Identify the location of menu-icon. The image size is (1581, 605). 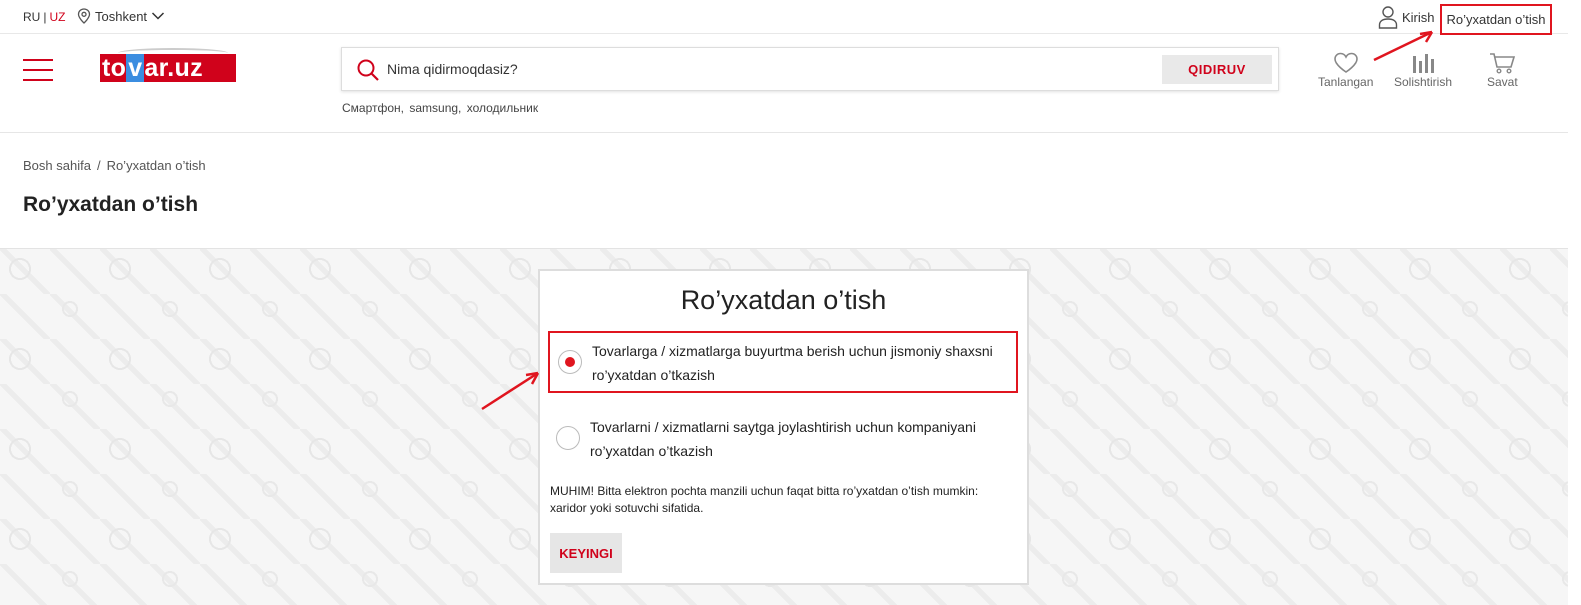
(38, 70).